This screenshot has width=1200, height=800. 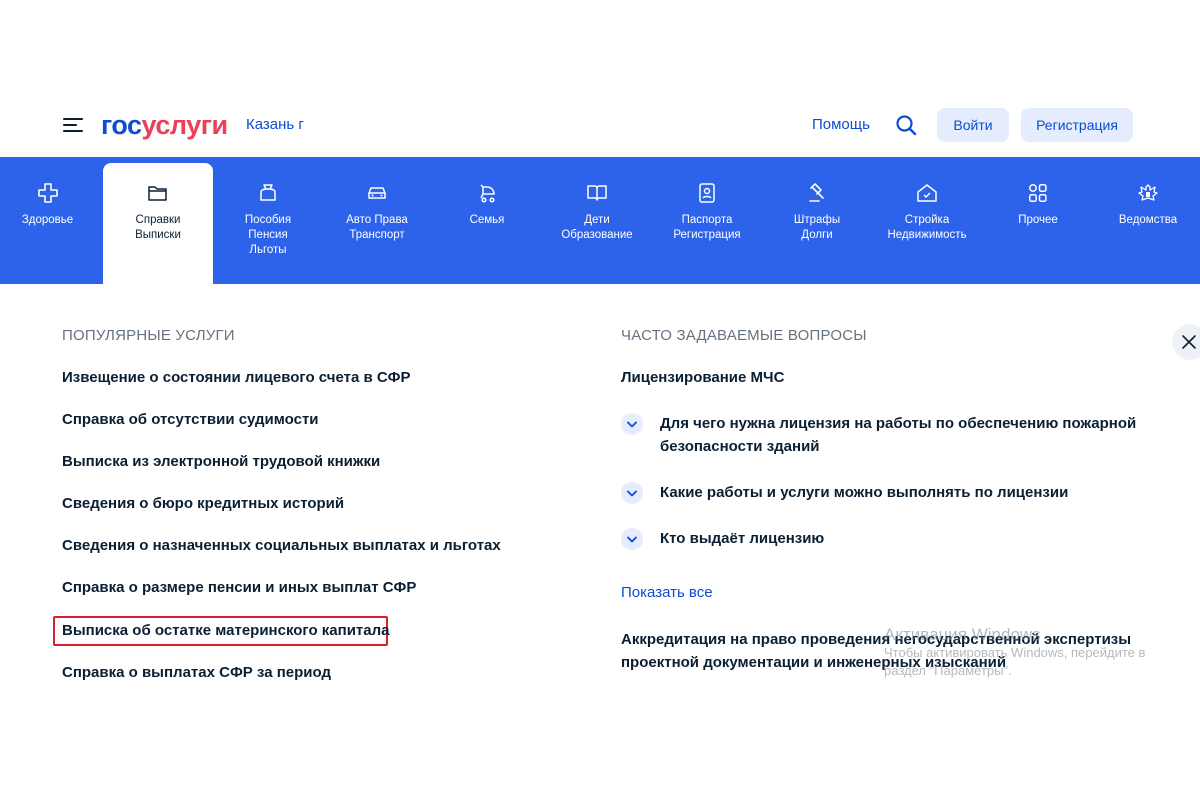 I want to click on nav-item-other: Прочее, so click(x=1038, y=220).